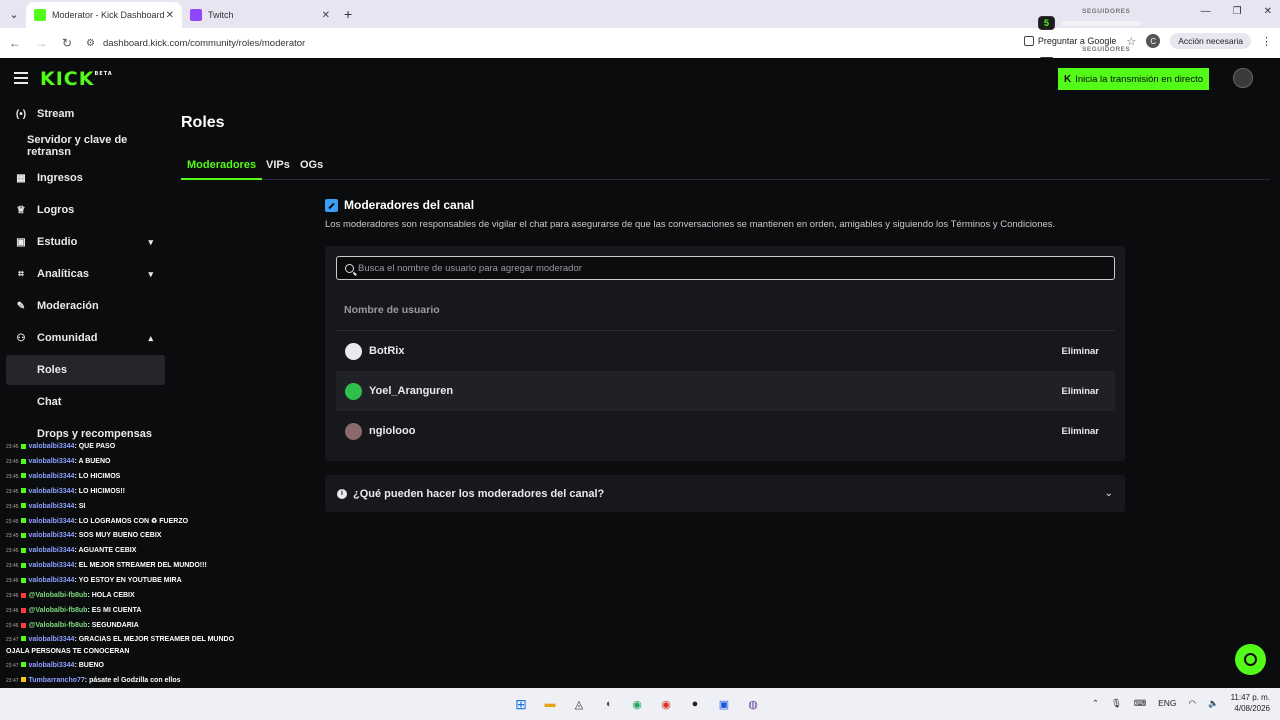 The width and height of the screenshot is (1280, 720). I want to click on moderator-row: Yoel_Aranguren Eliminar, so click(725, 391).